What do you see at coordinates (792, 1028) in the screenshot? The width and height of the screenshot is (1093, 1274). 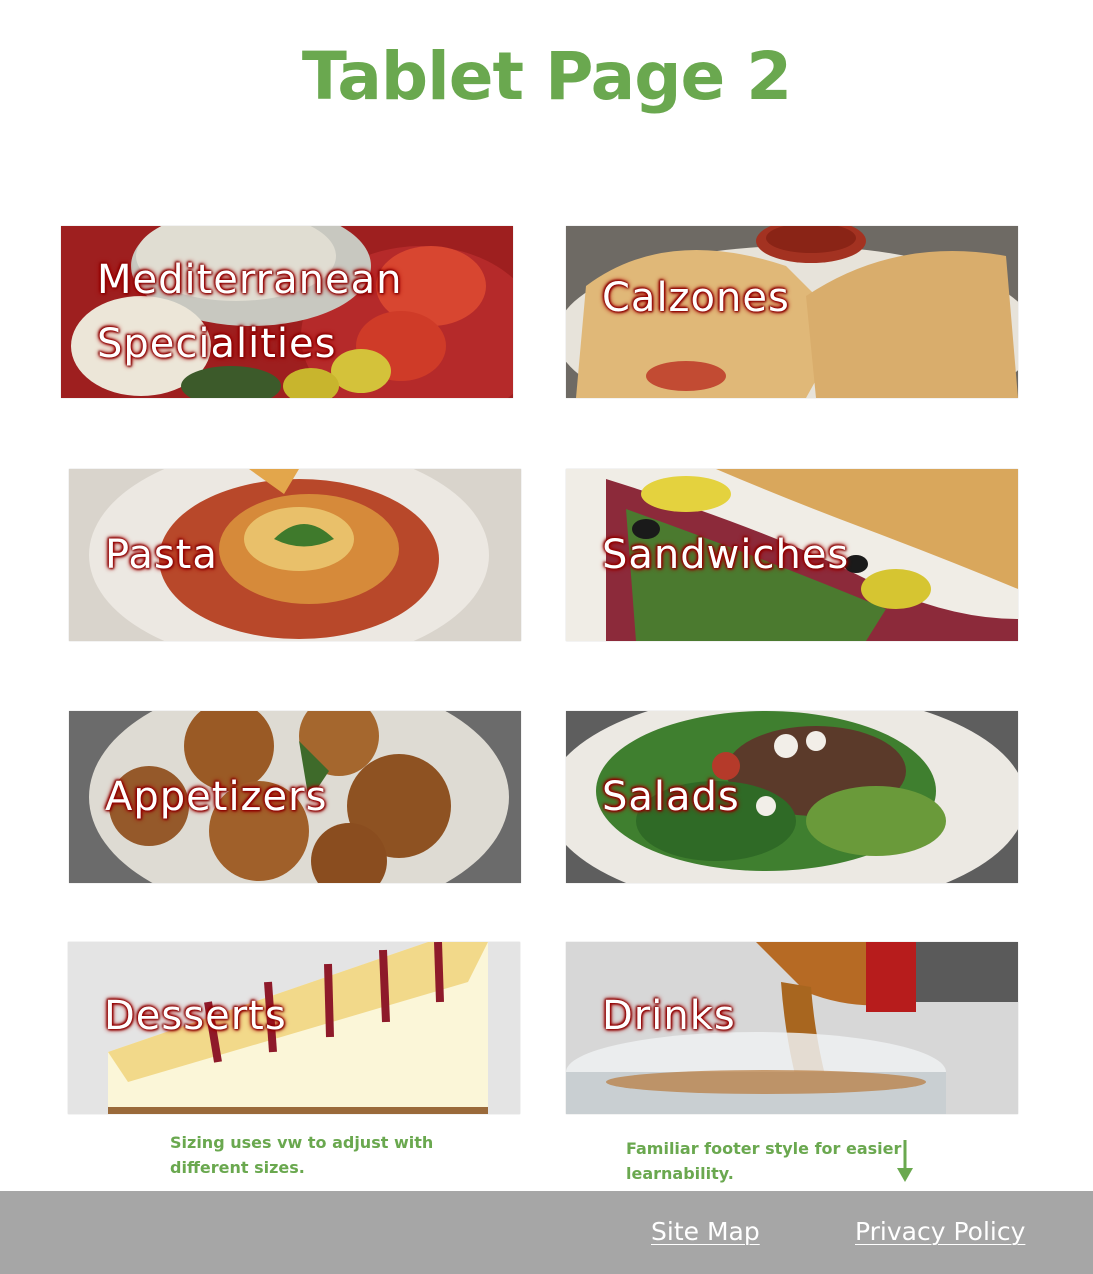 I see `menu-tile-drinks: Drinks` at bounding box center [792, 1028].